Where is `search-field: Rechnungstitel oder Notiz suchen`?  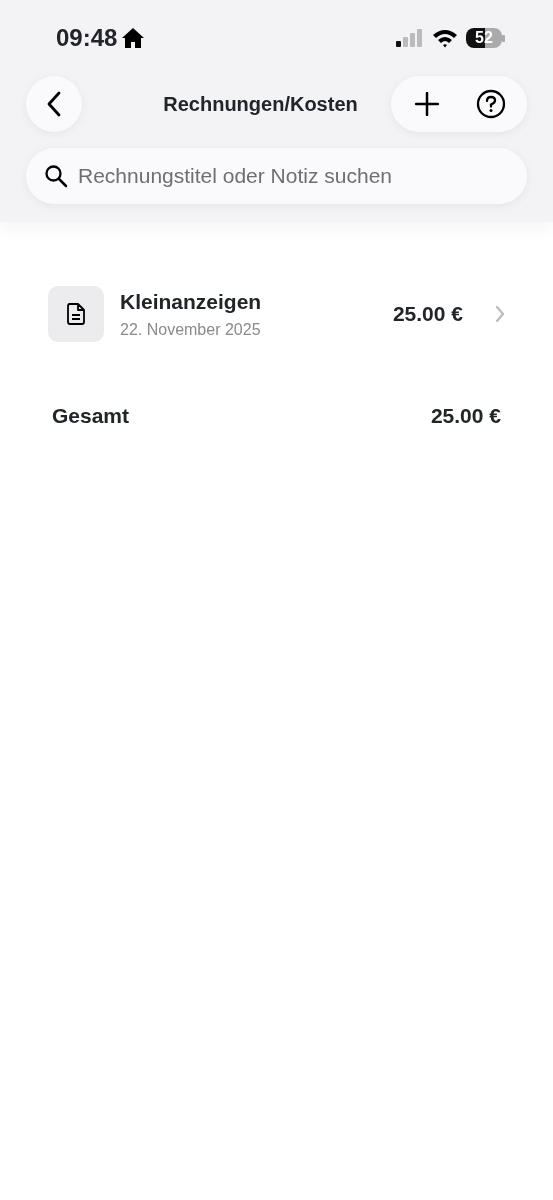
search-field: Rechnungstitel oder Notiz suchen is located at coordinates (276, 176).